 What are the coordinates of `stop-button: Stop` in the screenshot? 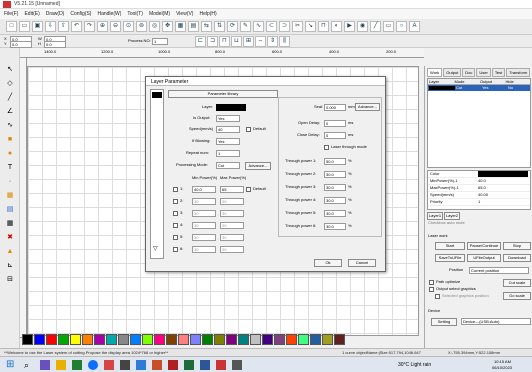 It's located at (517, 246).